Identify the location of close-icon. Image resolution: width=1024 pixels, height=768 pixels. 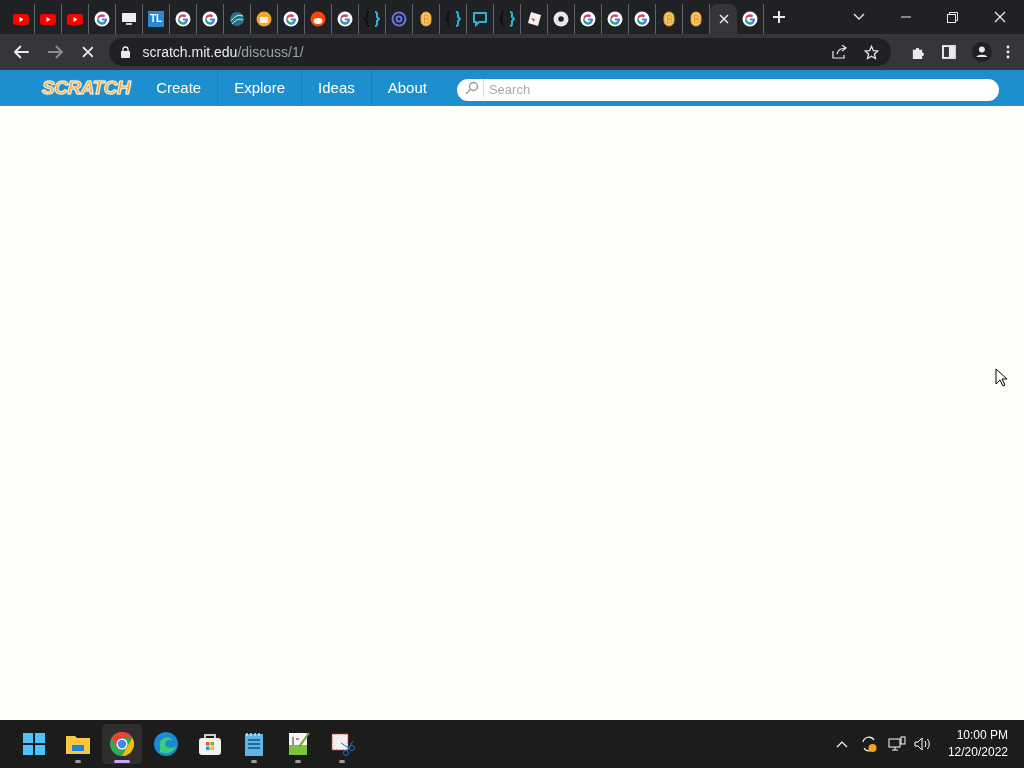
(1000, 17).